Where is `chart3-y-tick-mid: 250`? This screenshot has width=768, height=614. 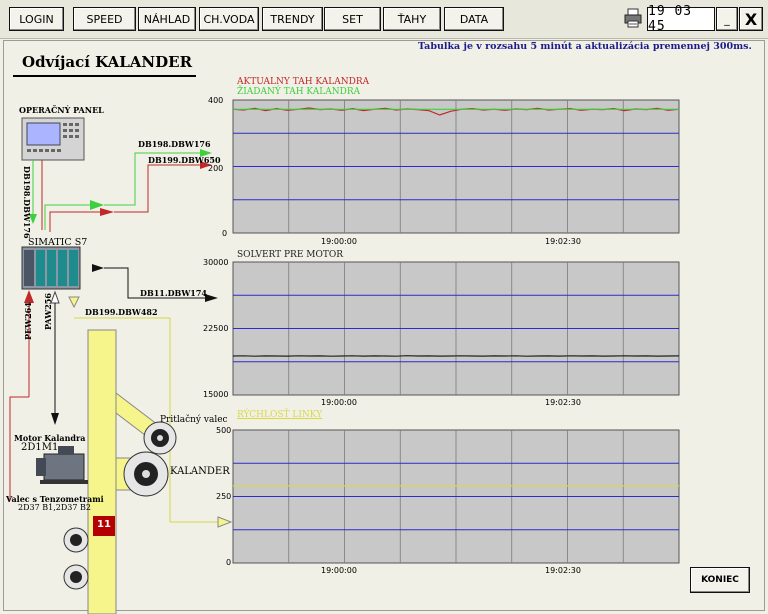
chart3-y-tick-mid: 250 is located at coordinates (224, 496).